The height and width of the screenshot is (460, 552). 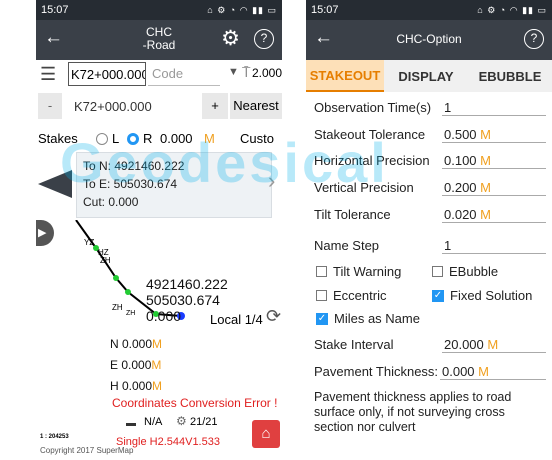 What do you see at coordinates (215, 106) in the screenshot?
I see `plus-button: +` at bounding box center [215, 106].